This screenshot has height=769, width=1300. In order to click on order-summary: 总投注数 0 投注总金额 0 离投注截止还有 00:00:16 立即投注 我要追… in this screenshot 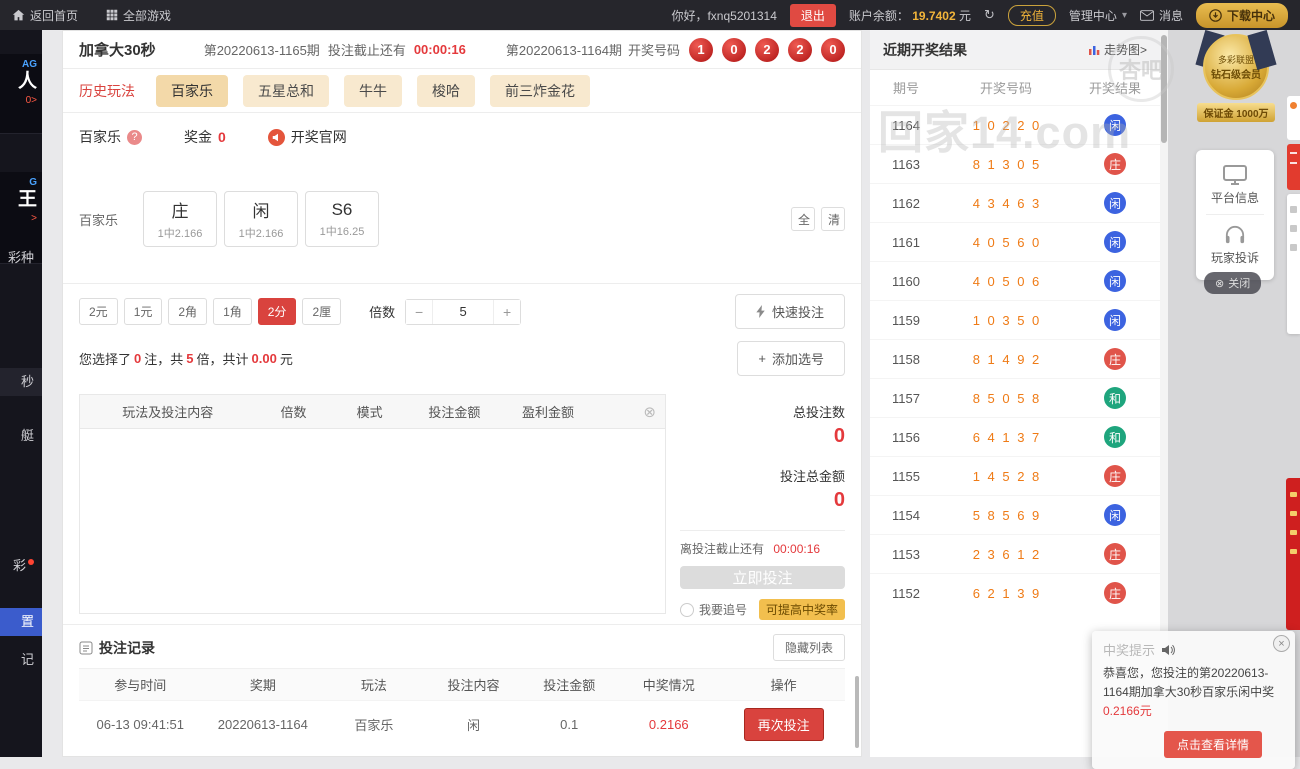, I will do `click(762, 507)`.